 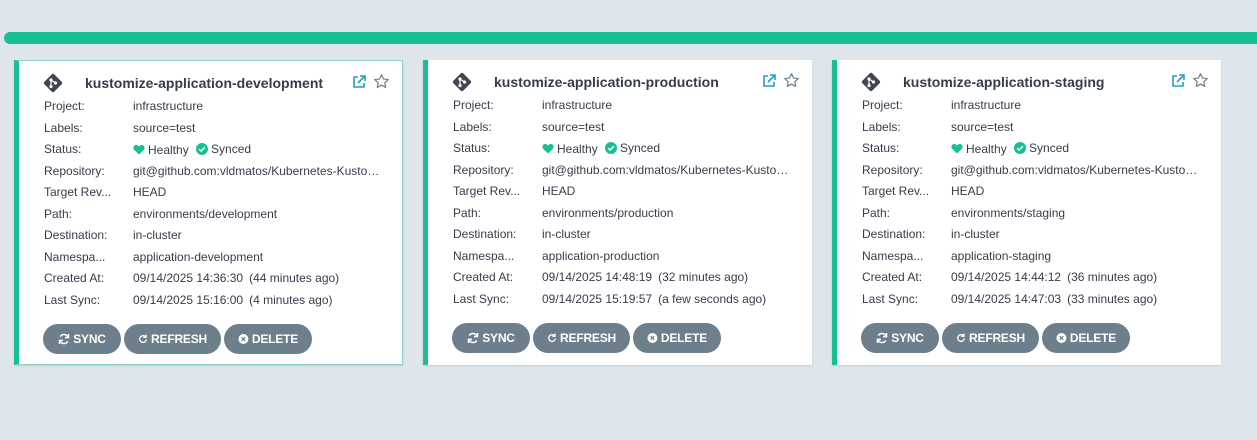 I want to click on field-namespace: Namespa... application-staging, so click(x=957, y=255).